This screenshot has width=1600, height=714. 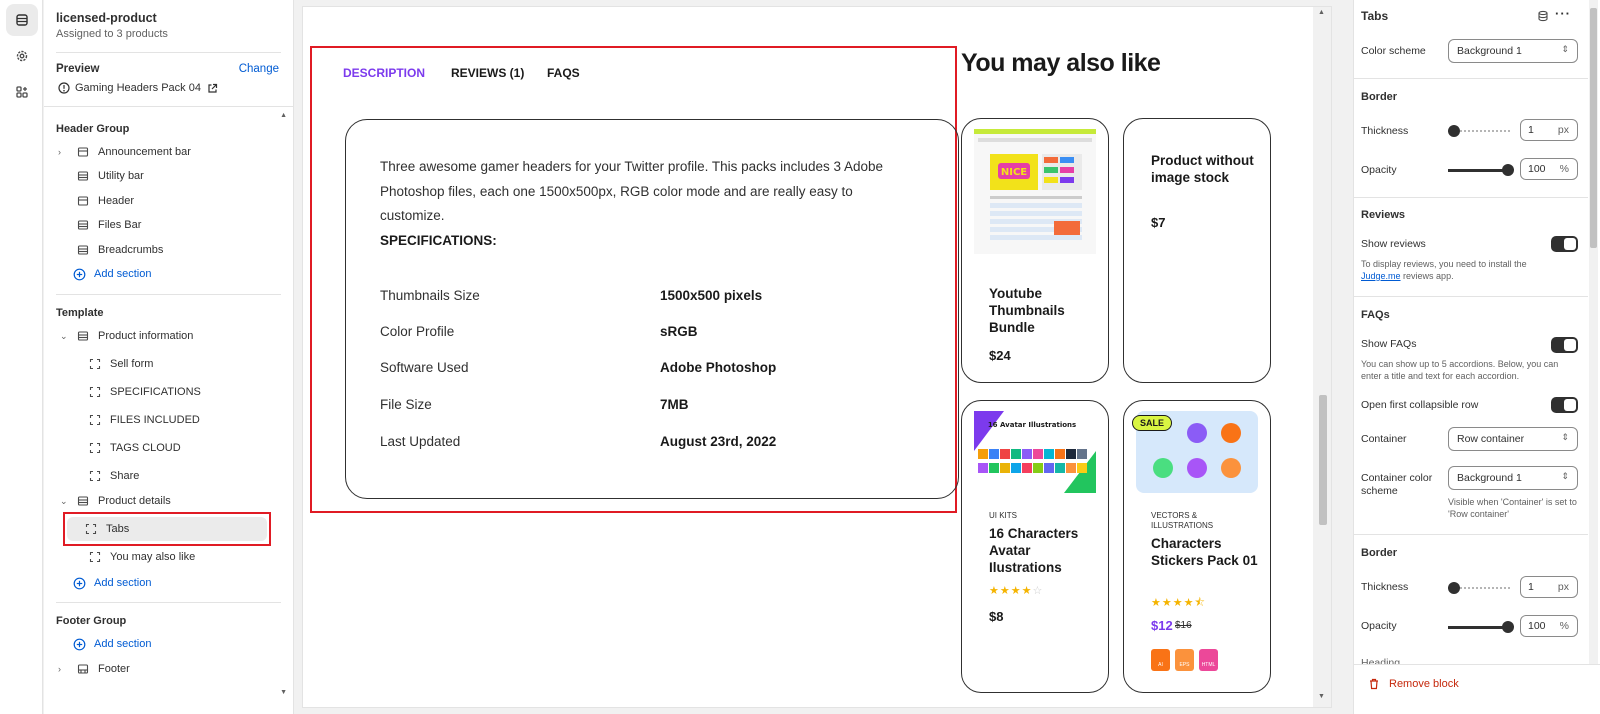 I want to click on block-files-included: FILES INCLUDED, so click(x=170, y=420).